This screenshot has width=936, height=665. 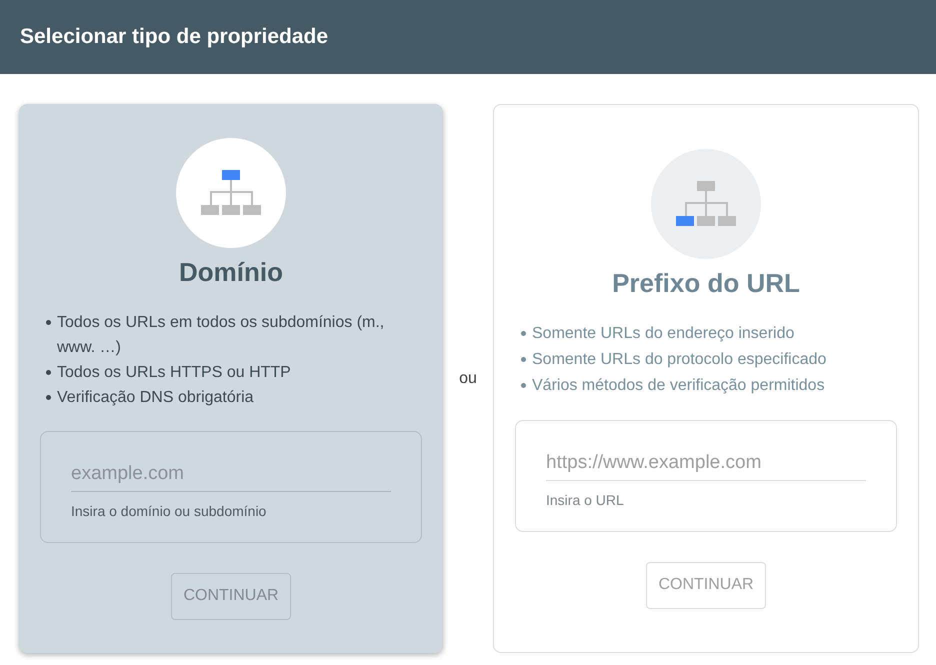 What do you see at coordinates (174, 372) in the screenshot?
I see `feature-text: Todos os URLs HTTPS ou HTTP` at bounding box center [174, 372].